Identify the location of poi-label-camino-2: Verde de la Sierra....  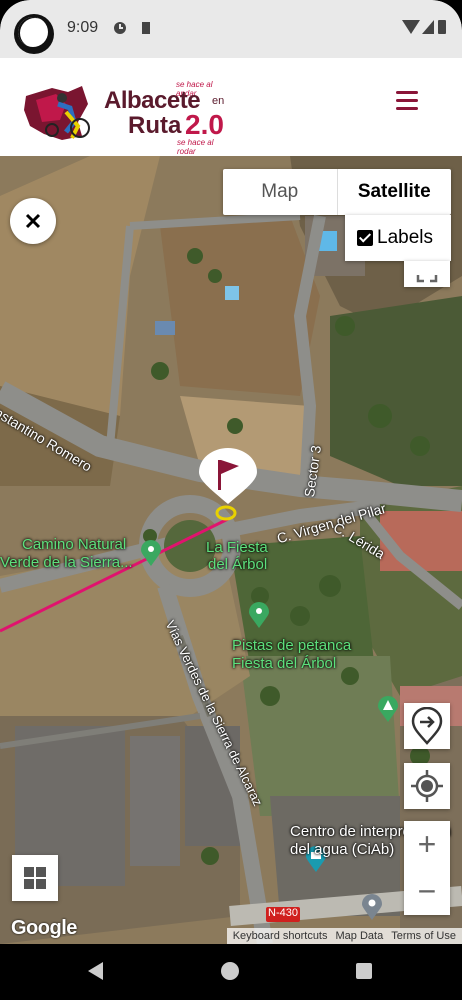
(66, 562).